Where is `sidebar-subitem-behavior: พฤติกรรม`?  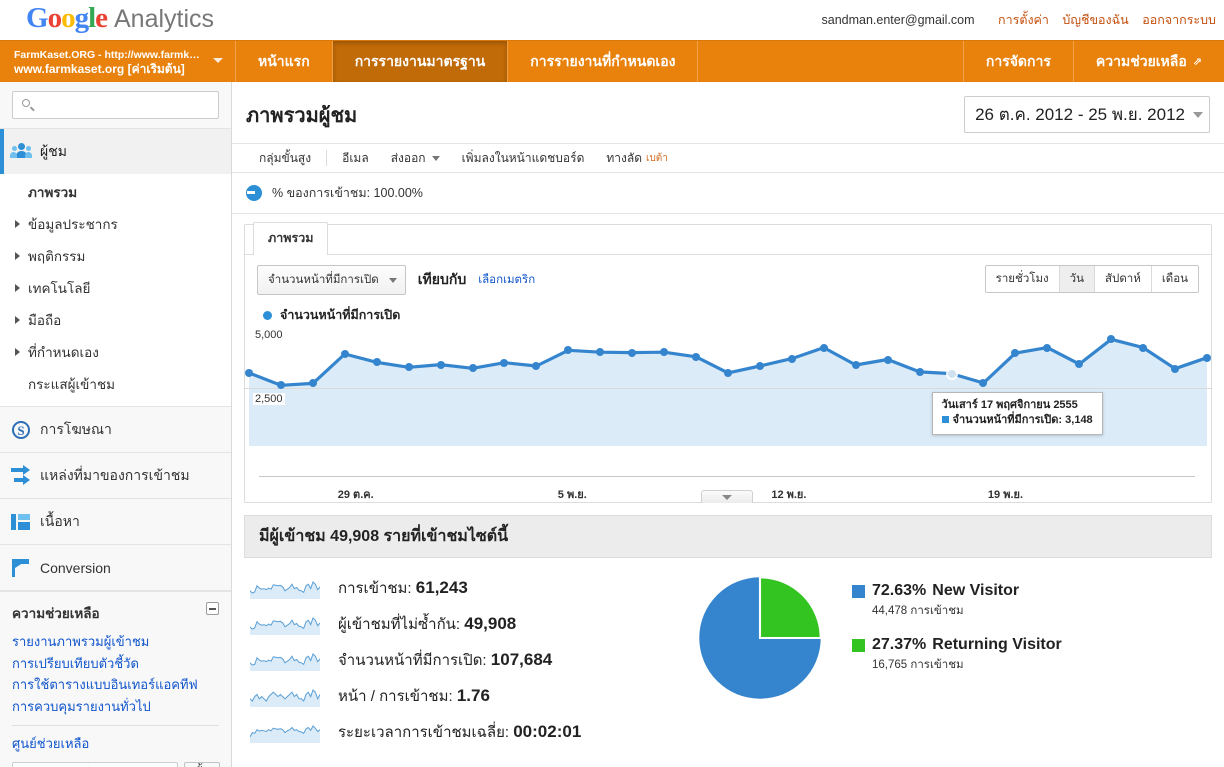
sidebar-subitem-behavior: พฤติกรรม is located at coordinates (115, 256).